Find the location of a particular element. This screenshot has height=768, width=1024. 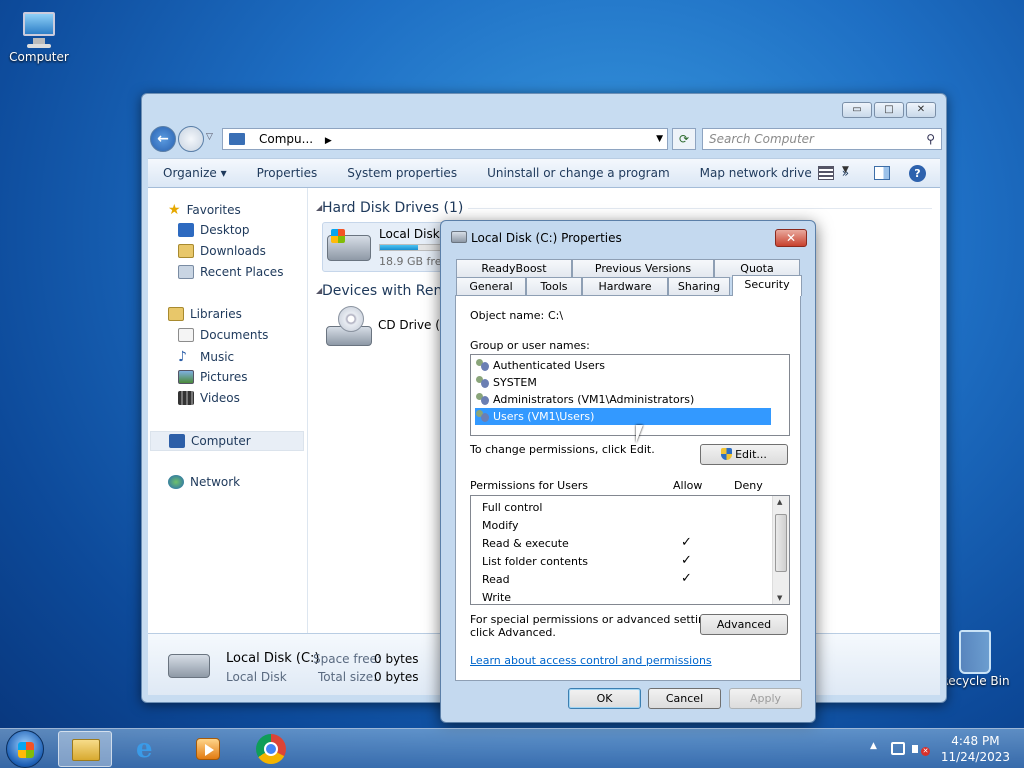

scroll-thumb is located at coordinates (781, 543).